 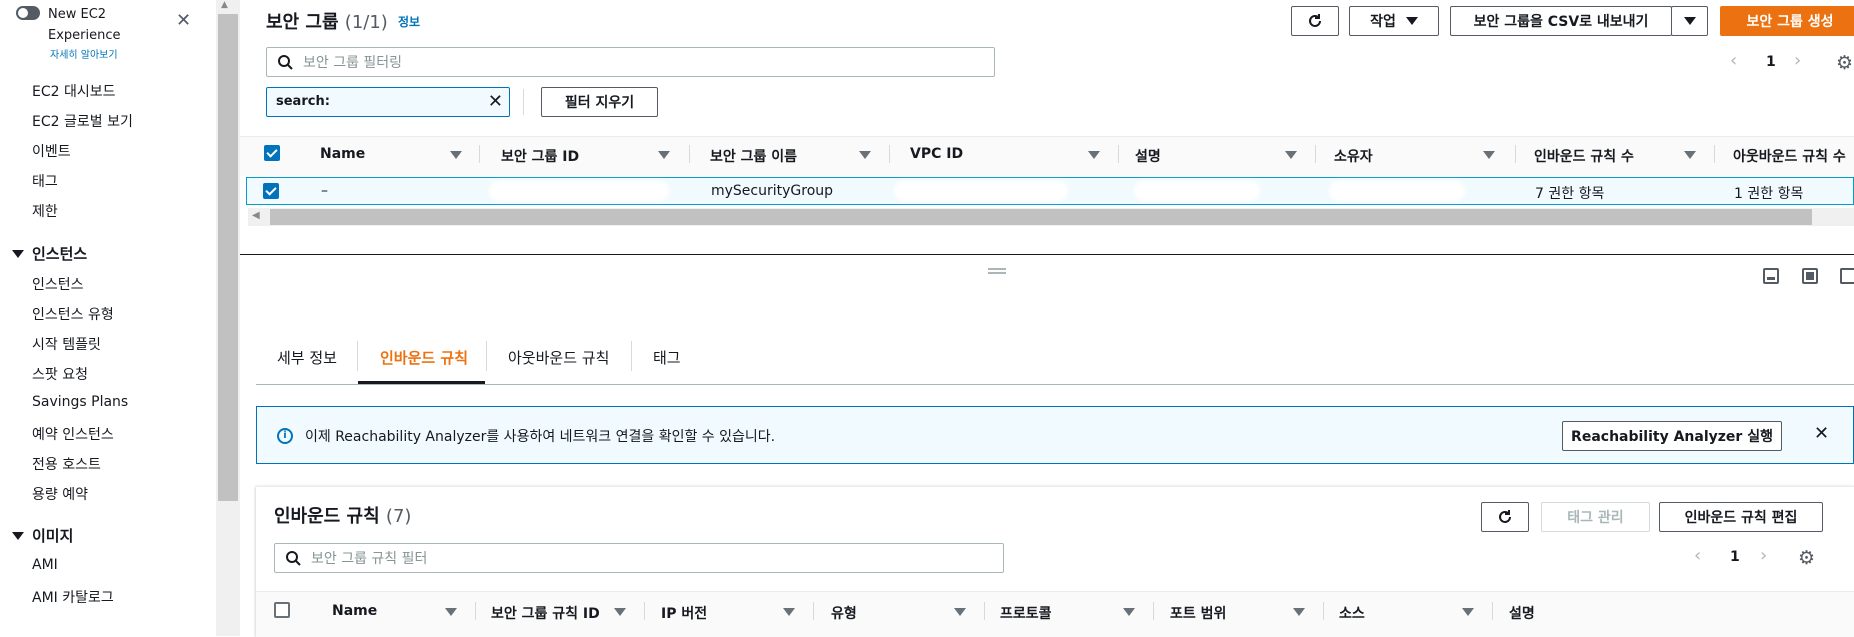 What do you see at coordinates (1847, 276) in the screenshot?
I see `panel-hide-icon` at bounding box center [1847, 276].